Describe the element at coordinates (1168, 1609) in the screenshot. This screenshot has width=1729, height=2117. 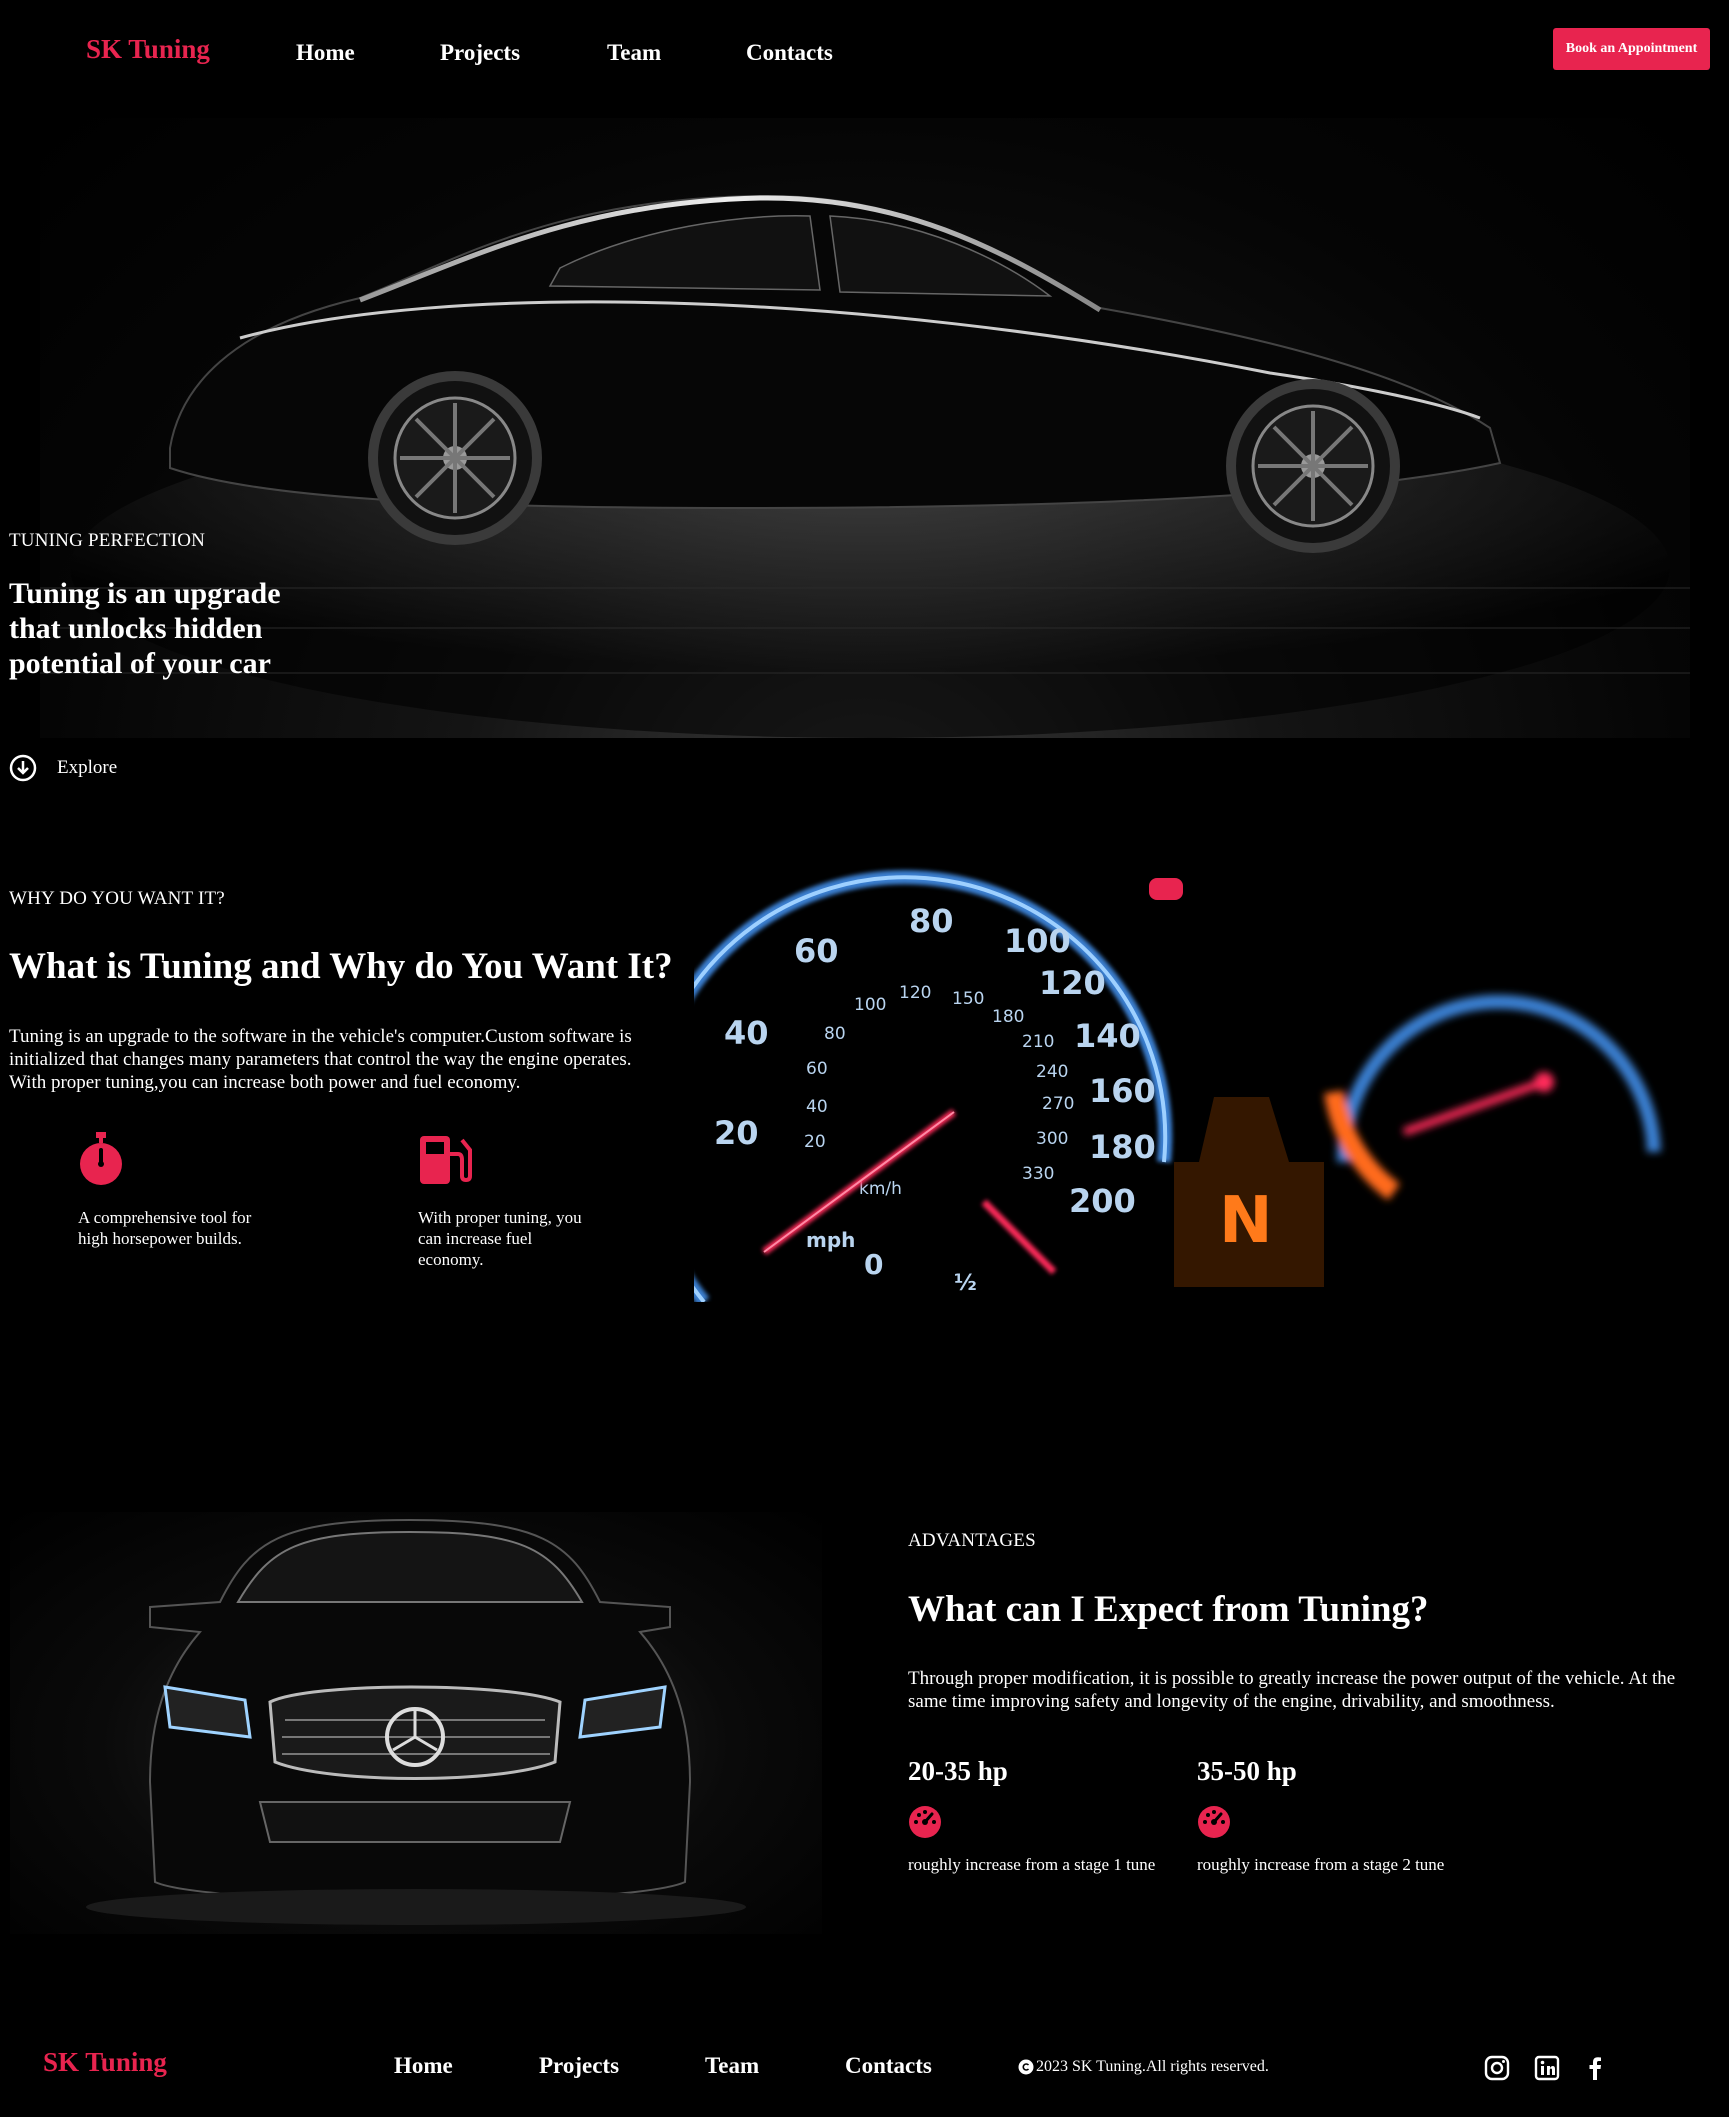
I see `advantages-title: What can I Expect from Tuning?` at that location.